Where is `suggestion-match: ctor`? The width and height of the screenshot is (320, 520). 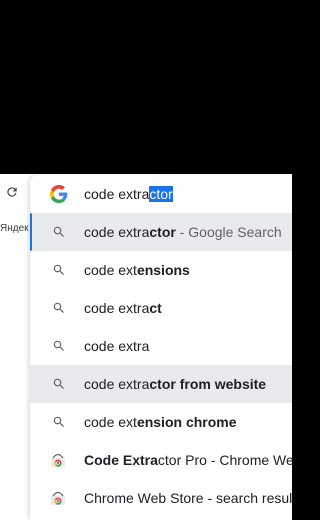
suggestion-match: ctor is located at coordinates (162, 232).